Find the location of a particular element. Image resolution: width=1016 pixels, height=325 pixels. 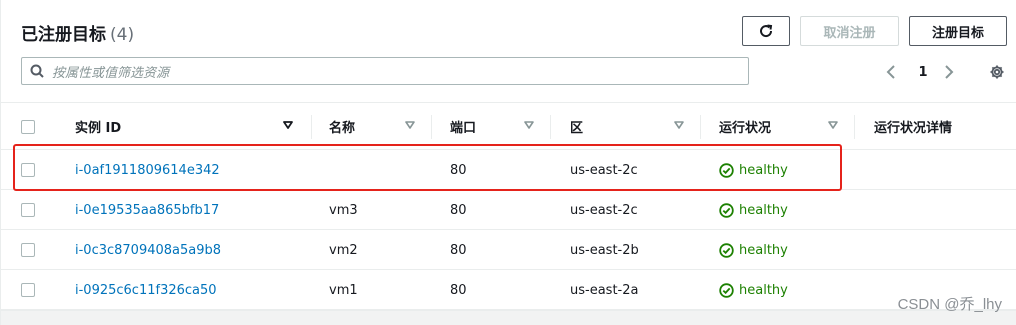

table-settings-button is located at coordinates (997, 72).